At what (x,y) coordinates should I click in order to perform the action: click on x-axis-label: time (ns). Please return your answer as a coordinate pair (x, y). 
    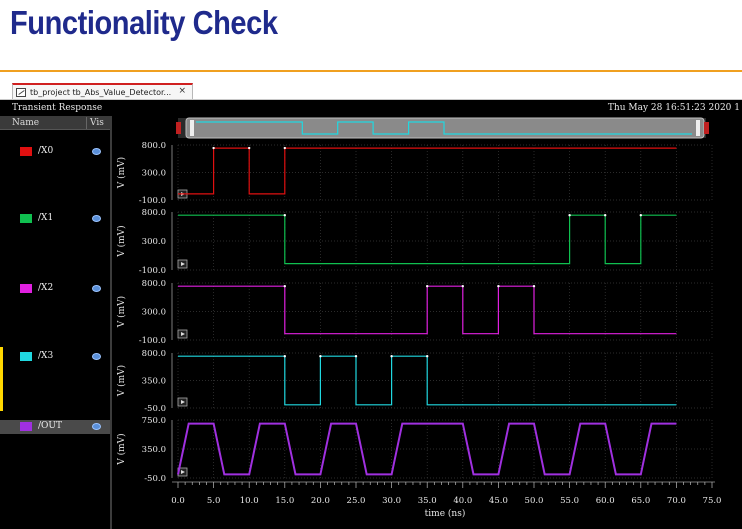
    Looking at the image, I should click on (445, 513).